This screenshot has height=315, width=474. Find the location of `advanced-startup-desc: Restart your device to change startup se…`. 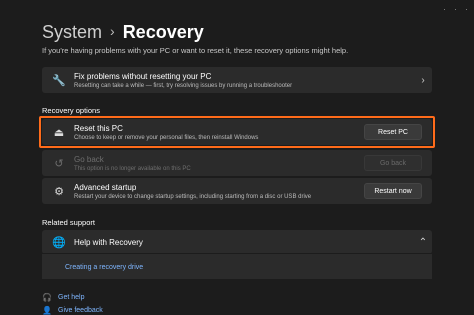

advanced-startup-desc: Restart your device to change startup se… is located at coordinates (193, 196).